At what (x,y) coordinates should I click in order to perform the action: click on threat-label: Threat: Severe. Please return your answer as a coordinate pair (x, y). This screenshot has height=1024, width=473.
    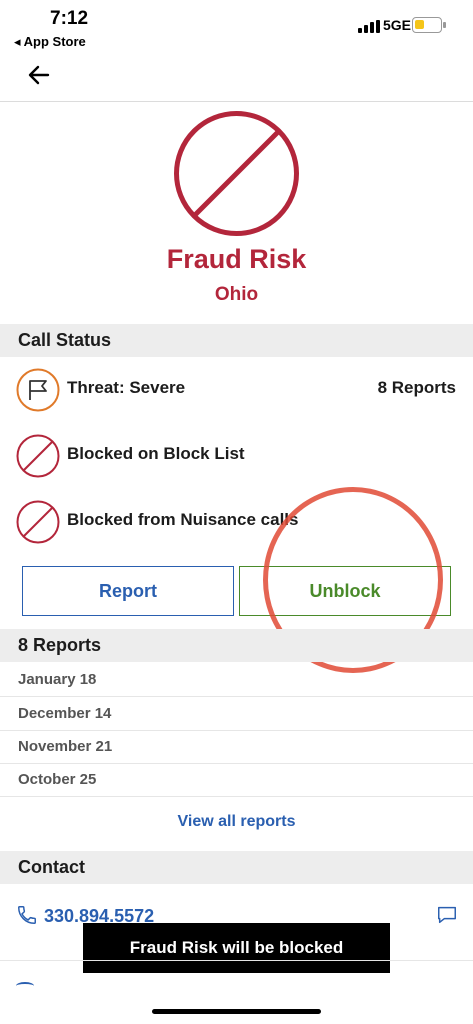
    Looking at the image, I should click on (126, 387).